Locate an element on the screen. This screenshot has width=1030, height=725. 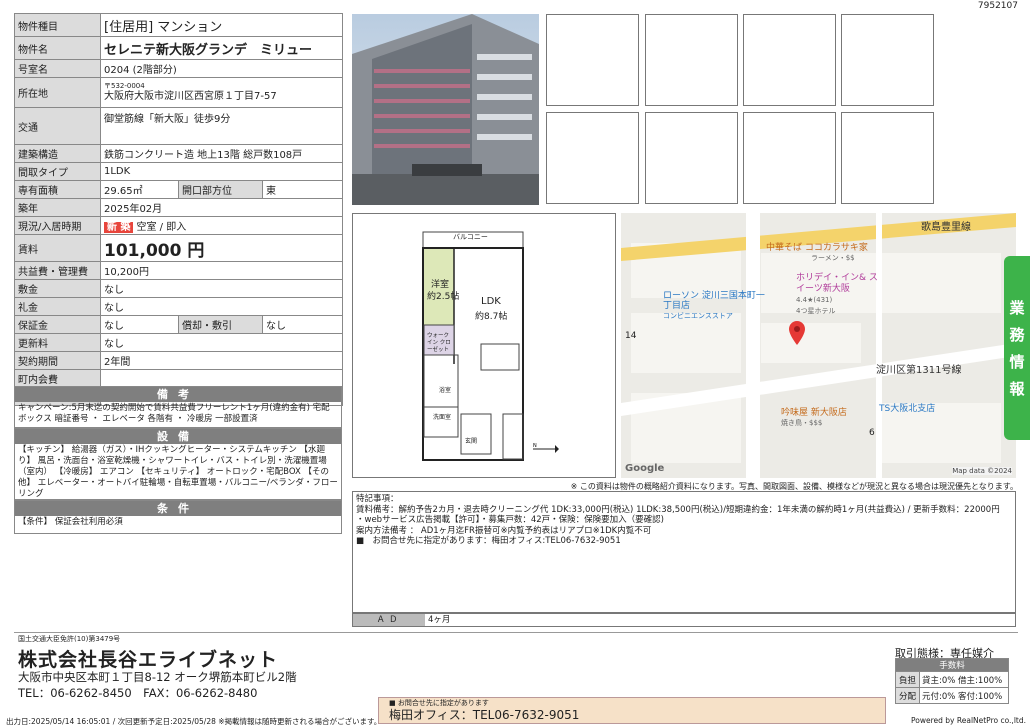
poi-hotel: ホリデイ・イン& スイーツ新大阪 4.4★(431) 4つ星ホテル is located at coordinates (838, 295).